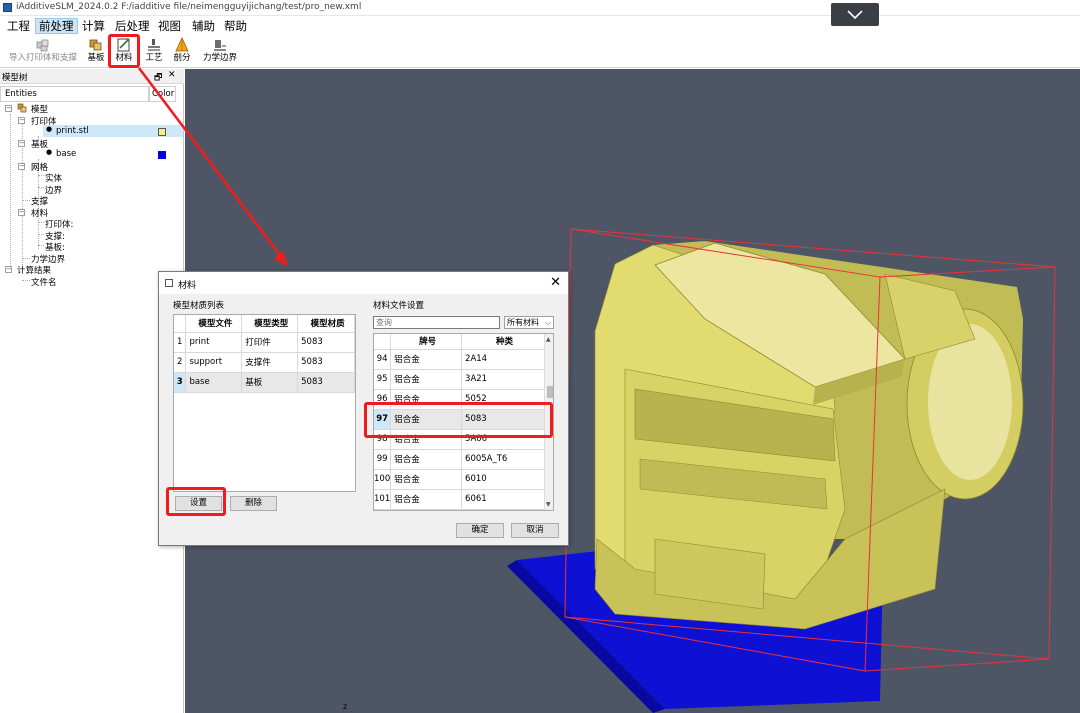 This screenshot has width=1080, height=713. Describe the element at coordinates (169, 283) in the screenshot. I see `dialog-icon` at that location.